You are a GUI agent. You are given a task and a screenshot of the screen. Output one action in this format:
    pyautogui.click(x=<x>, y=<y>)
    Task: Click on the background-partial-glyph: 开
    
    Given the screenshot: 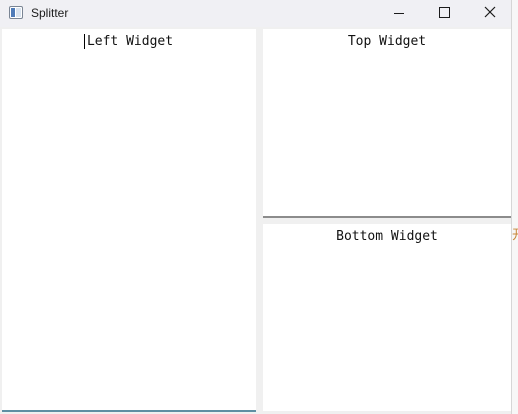 What is the action you would take?
    pyautogui.click(x=515, y=236)
    